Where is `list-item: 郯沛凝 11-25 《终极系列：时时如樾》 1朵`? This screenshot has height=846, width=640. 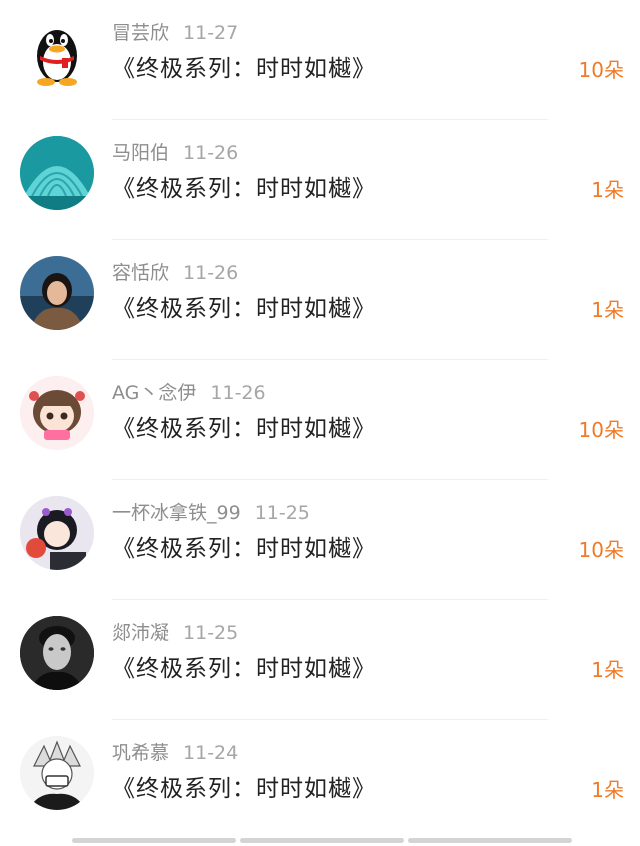 list-item: 郯沛凝 11-25 《终极系列：时时如樾》 1朵 is located at coordinates (320, 660).